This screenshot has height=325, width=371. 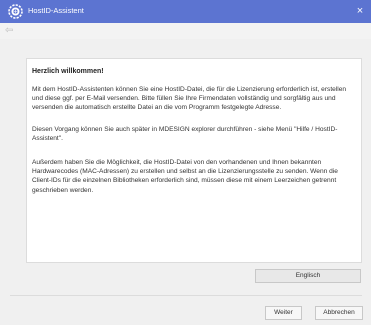 What do you see at coordinates (283, 313) in the screenshot?
I see `next-button: Weiter` at bounding box center [283, 313].